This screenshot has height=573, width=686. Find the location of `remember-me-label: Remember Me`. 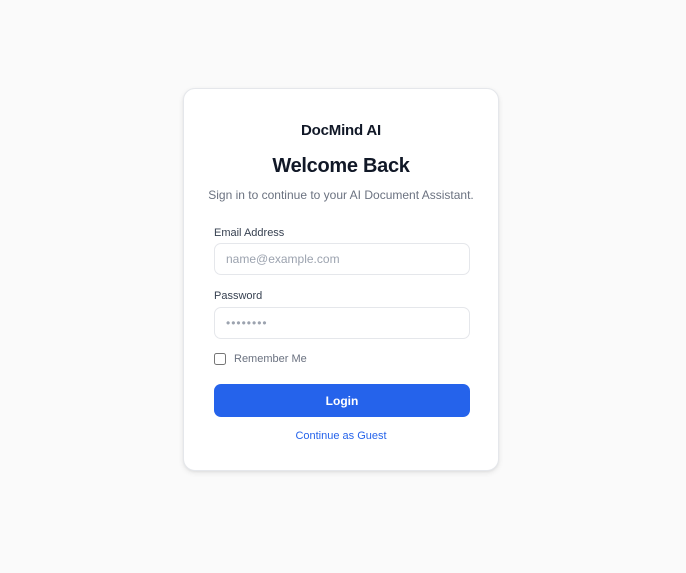

remember-me-label: Remember Me is located at coordinates (270, 359).